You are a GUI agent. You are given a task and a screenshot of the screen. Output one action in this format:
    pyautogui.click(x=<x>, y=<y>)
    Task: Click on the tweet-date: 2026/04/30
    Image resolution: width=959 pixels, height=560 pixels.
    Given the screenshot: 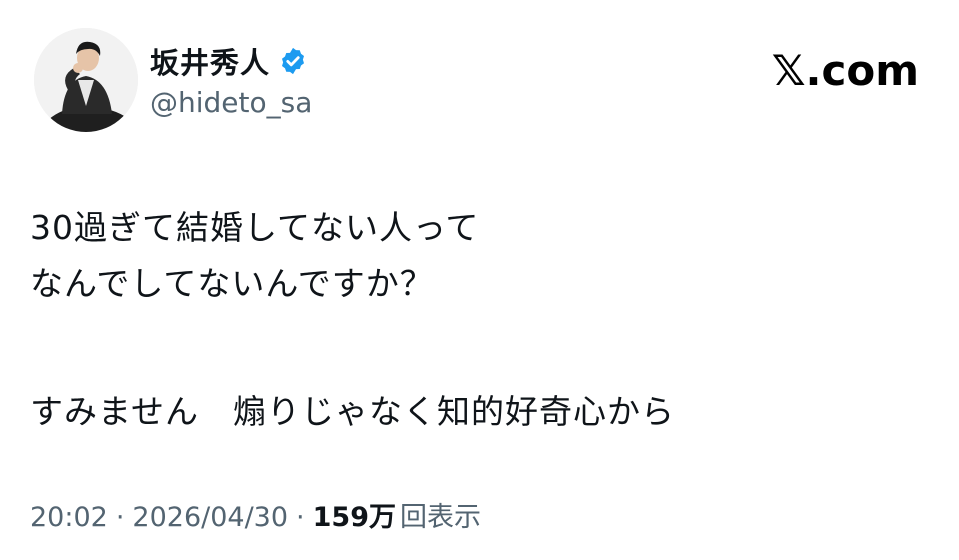 What is the action you would take?
    pyautogui.click(x=210, y=517)
    